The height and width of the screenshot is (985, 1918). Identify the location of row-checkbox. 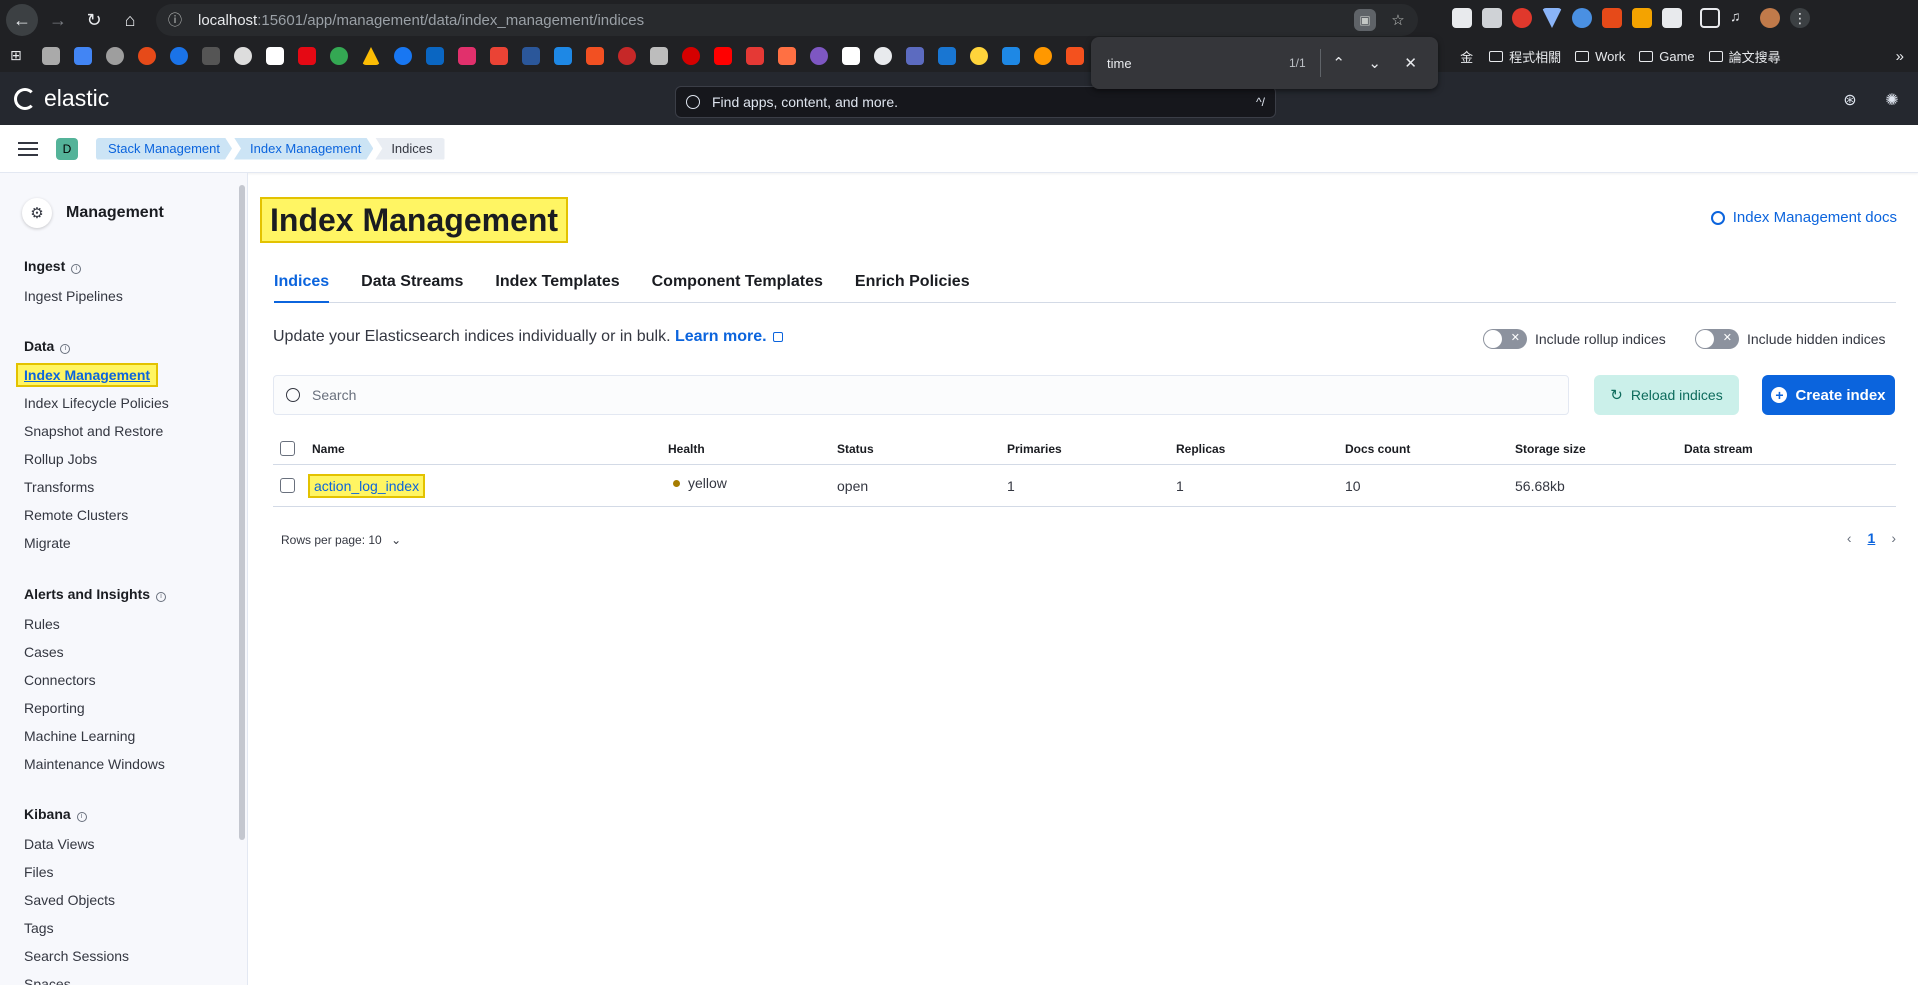
(287, 485).